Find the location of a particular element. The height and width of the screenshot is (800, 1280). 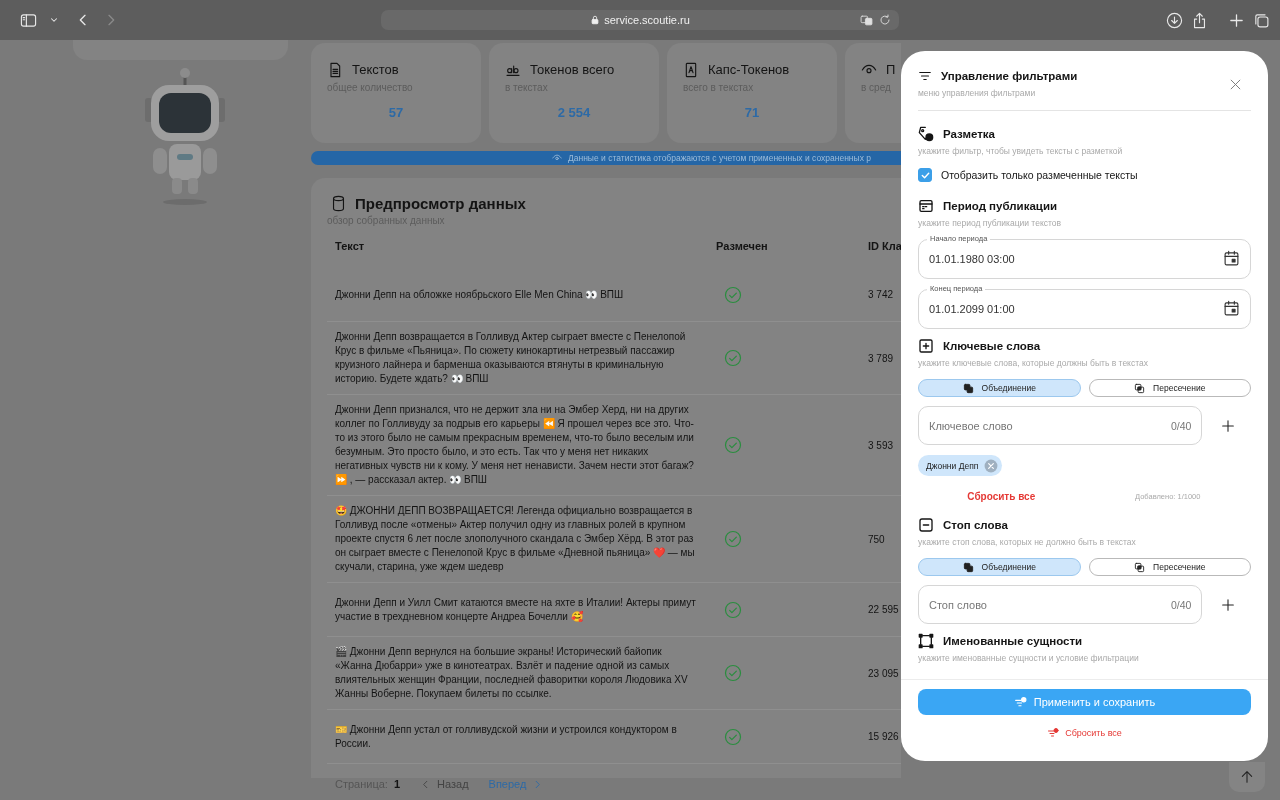

section-subtitle: укажите фильтр, чтобы увидеть тексты с разметкой is located at coordinates (1021, 151).